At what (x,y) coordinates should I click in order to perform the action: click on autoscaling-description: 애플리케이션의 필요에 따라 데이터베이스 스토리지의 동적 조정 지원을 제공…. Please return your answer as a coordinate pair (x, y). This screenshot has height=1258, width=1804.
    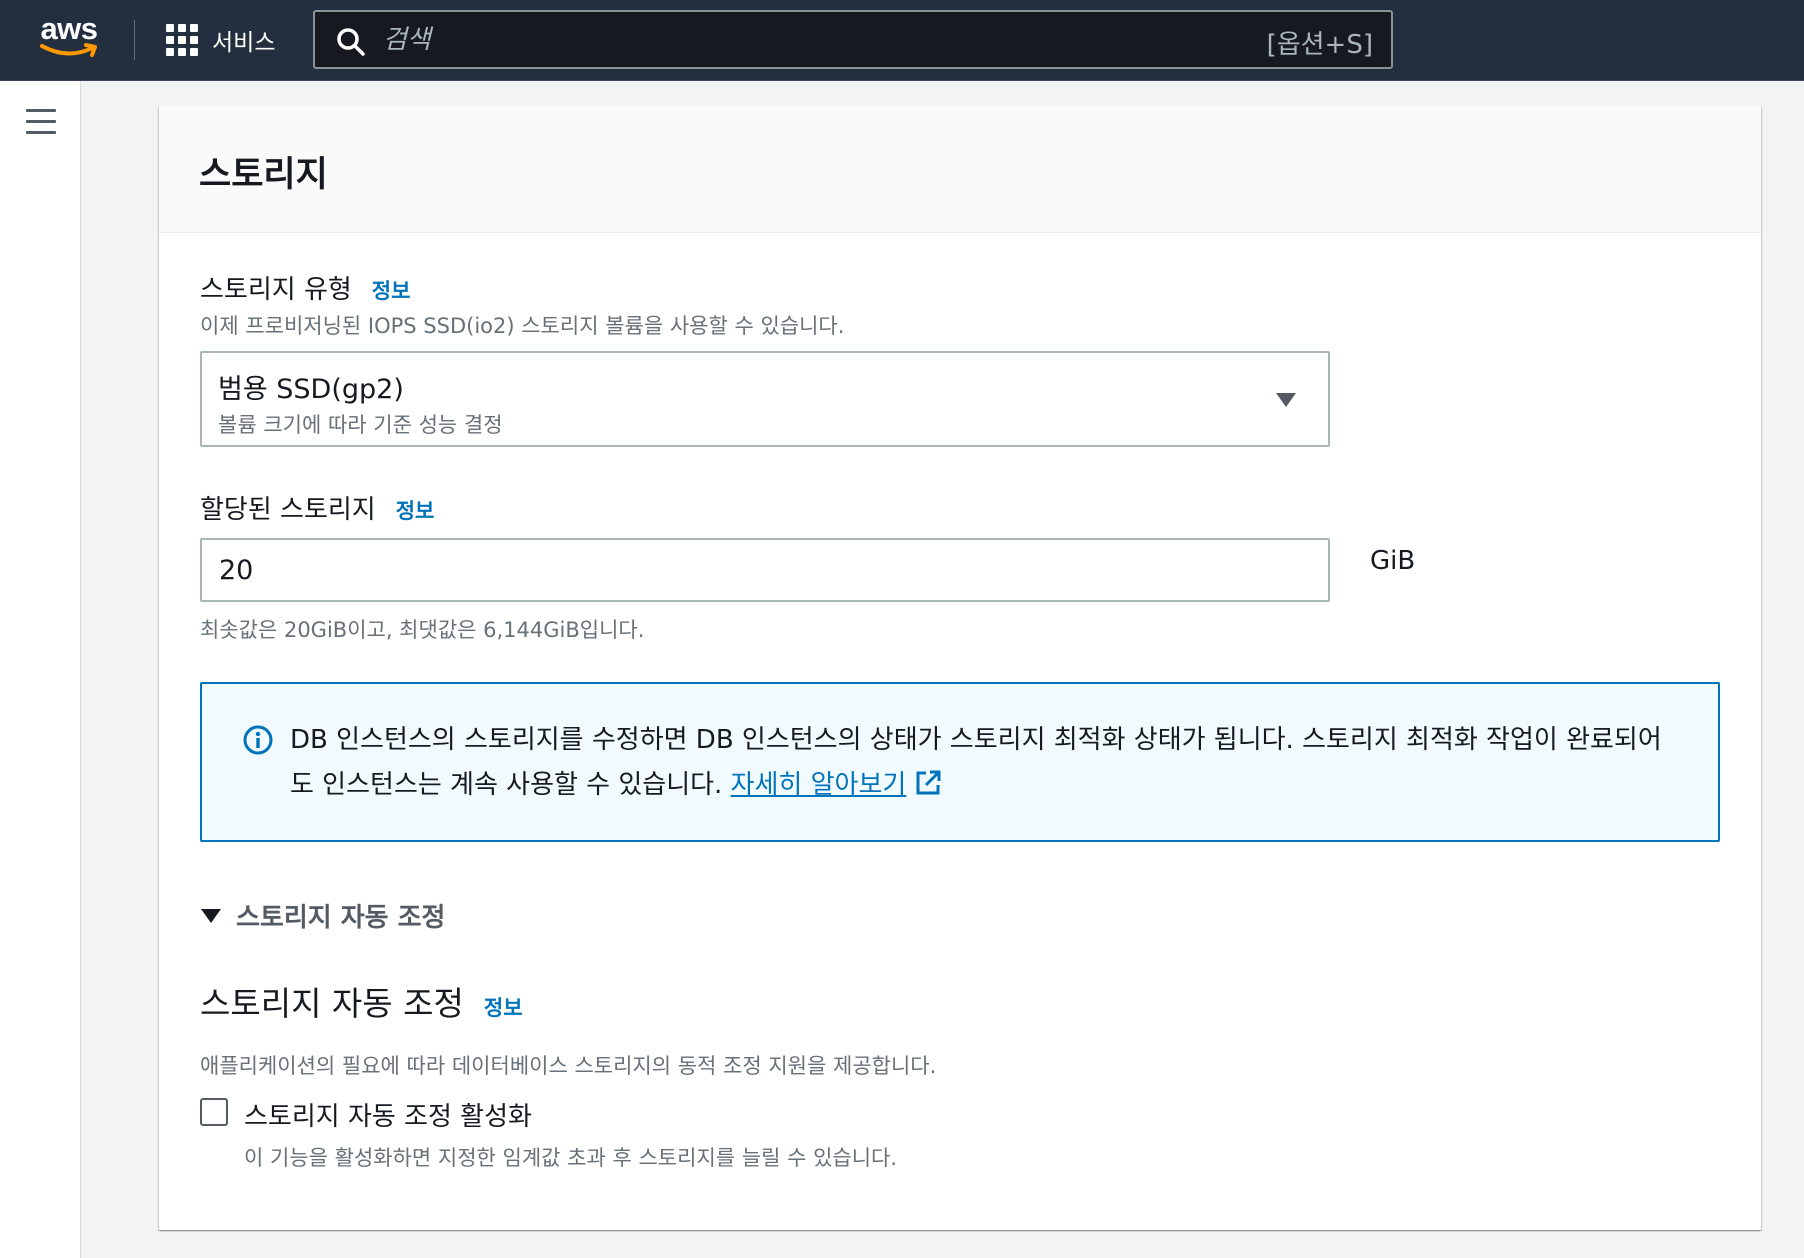
    Looking at the image, I should click on (568, 1066).